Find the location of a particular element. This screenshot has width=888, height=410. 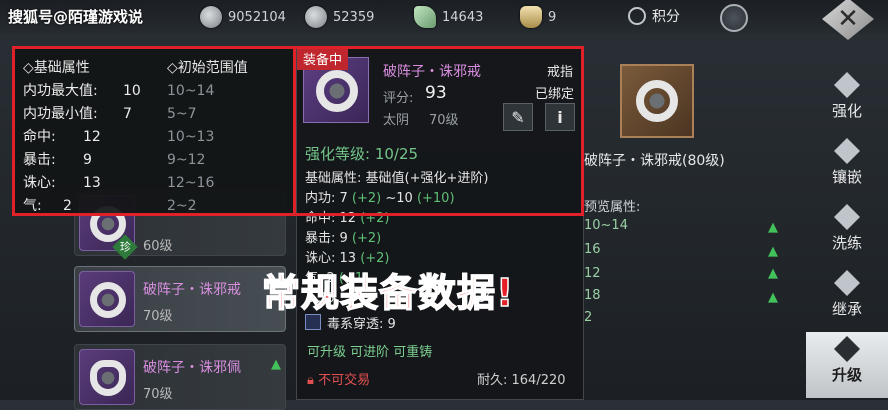

bound-status: 已绑定 is located at coordinates (555, 94).